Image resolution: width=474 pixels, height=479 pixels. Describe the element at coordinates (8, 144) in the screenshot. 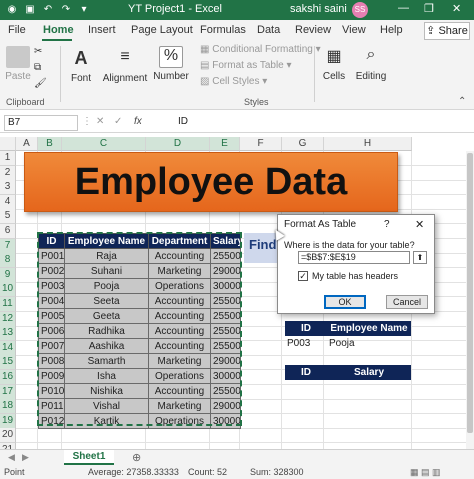

I see `select-all-corner` at that location.